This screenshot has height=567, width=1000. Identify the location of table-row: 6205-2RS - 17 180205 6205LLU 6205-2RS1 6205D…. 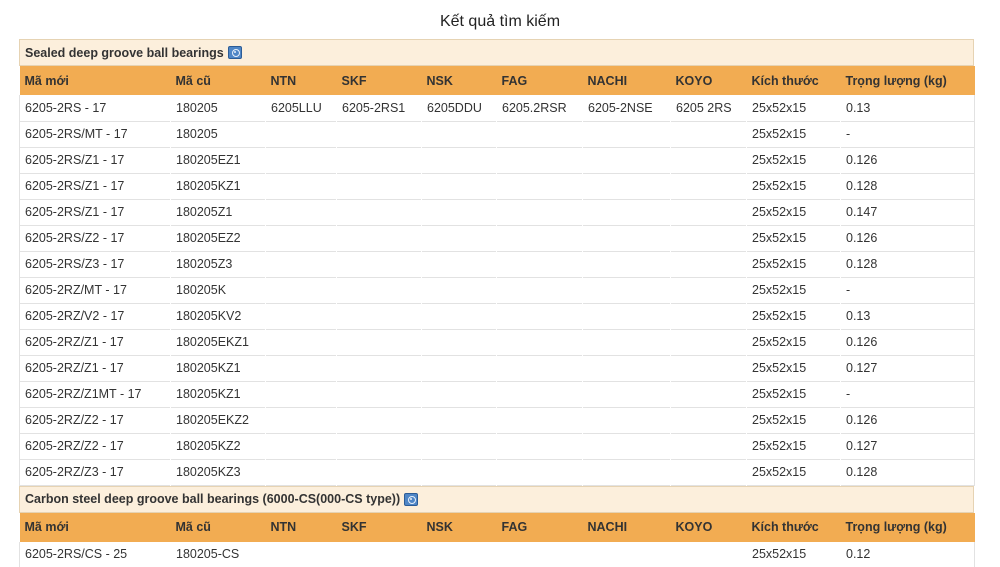
(497, 108).